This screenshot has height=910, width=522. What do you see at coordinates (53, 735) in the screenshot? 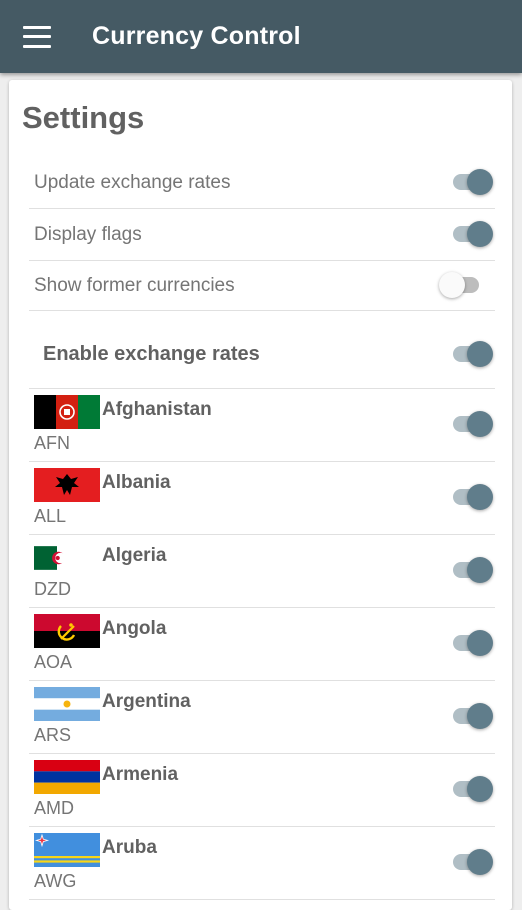
I see `currency-code: ARS` at bounding box center [53, 735].